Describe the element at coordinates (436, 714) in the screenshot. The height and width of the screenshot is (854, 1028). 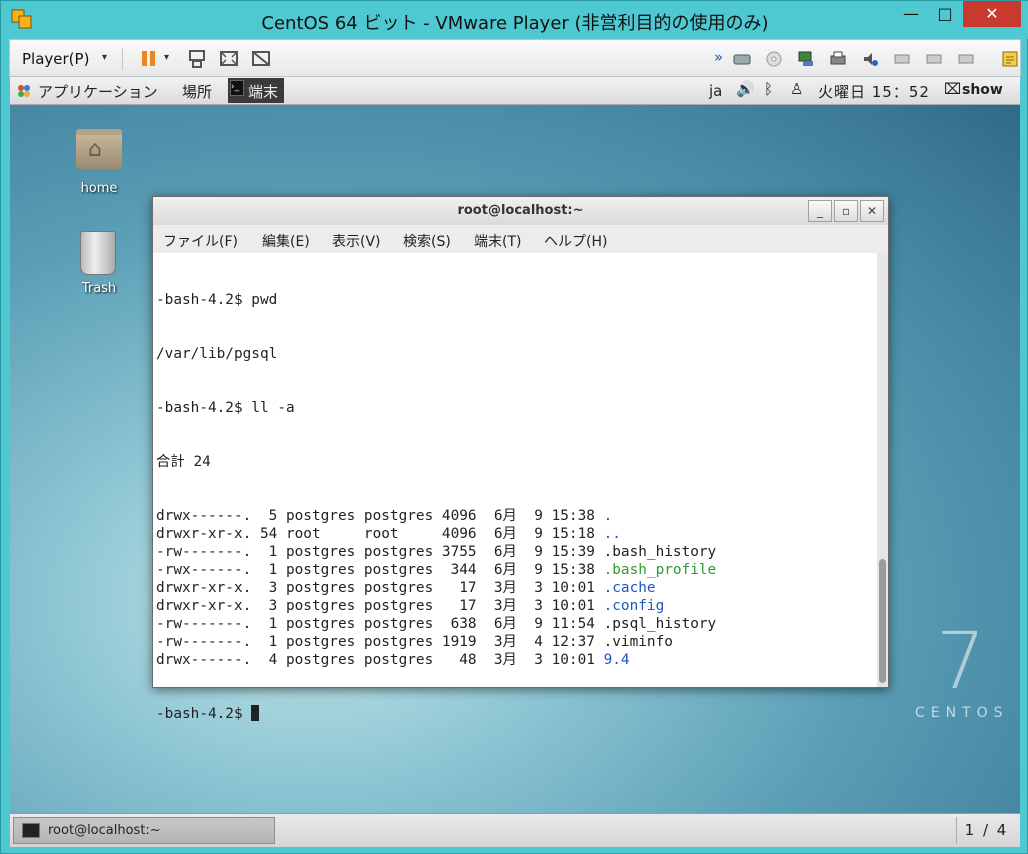
I see `terminal-prompt-line: -bash-4.2$` at that location.